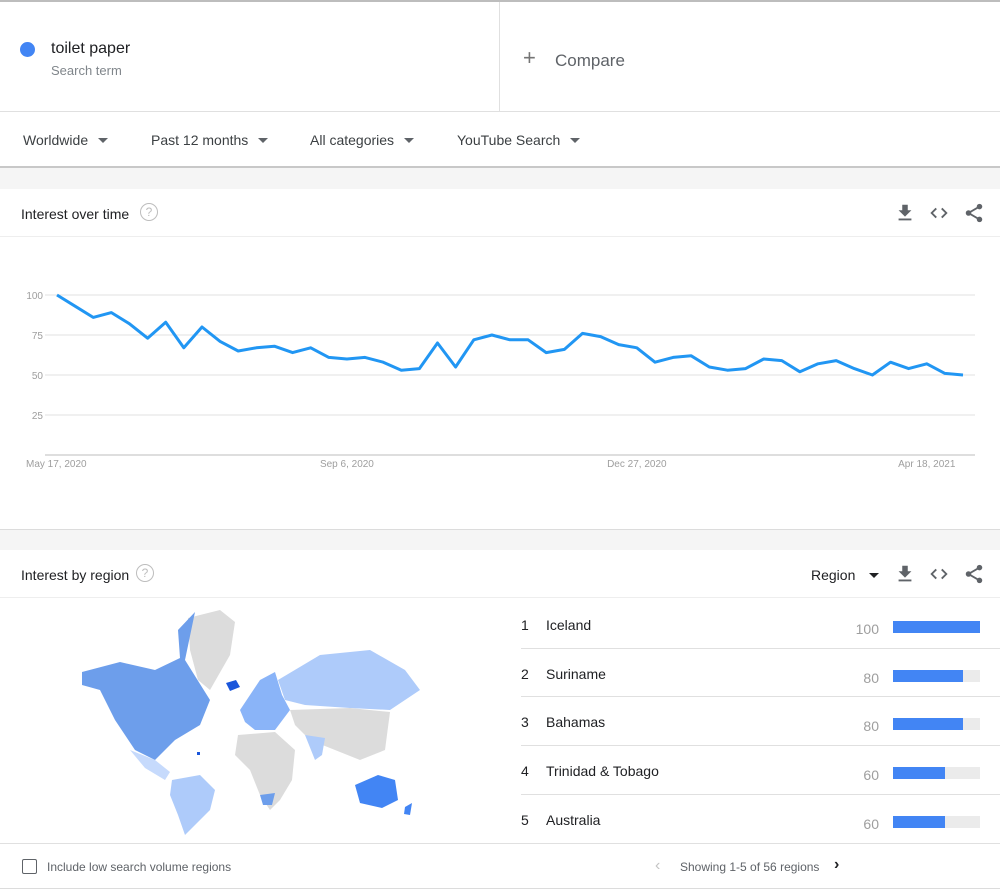 Image resolution: width=1000 pixels, height=889 pixels. Describe the element at coordinates (27, 49) in the screenshot. I see `series-color-dot` at that location.